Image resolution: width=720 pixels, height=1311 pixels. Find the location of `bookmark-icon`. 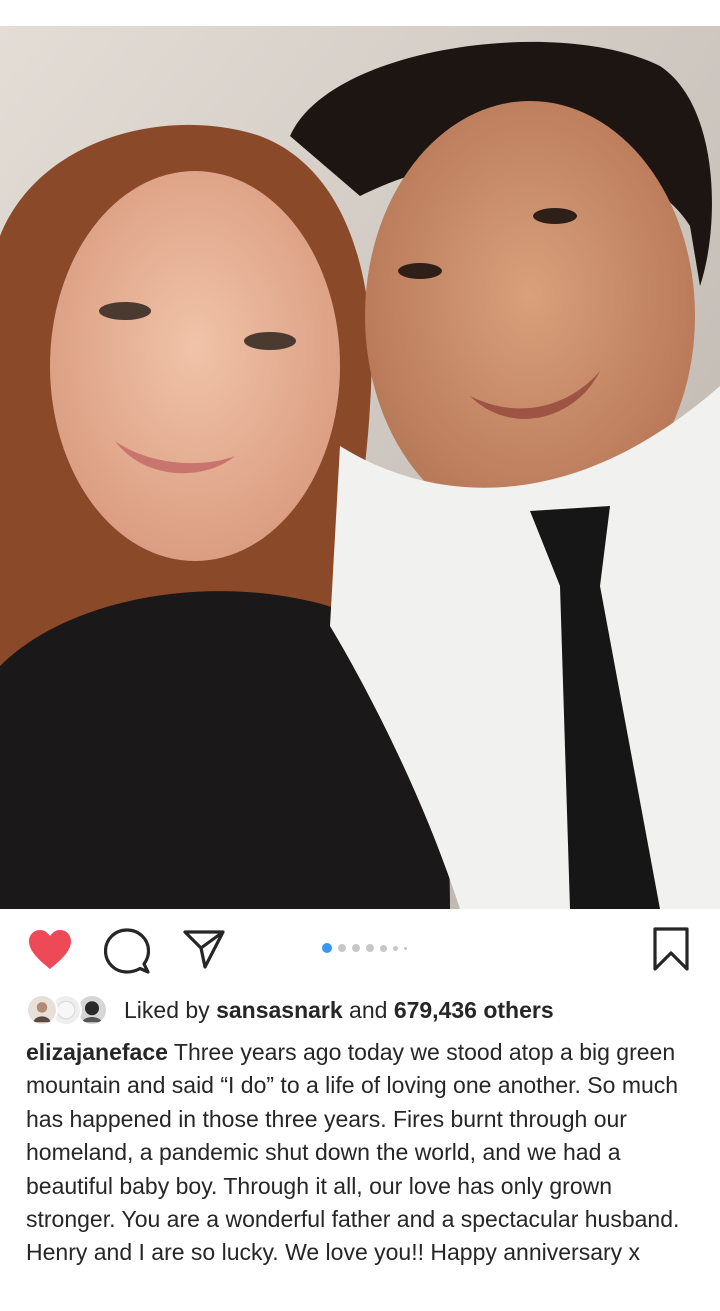

bookmark-icon is located at coordinates (671, 949).